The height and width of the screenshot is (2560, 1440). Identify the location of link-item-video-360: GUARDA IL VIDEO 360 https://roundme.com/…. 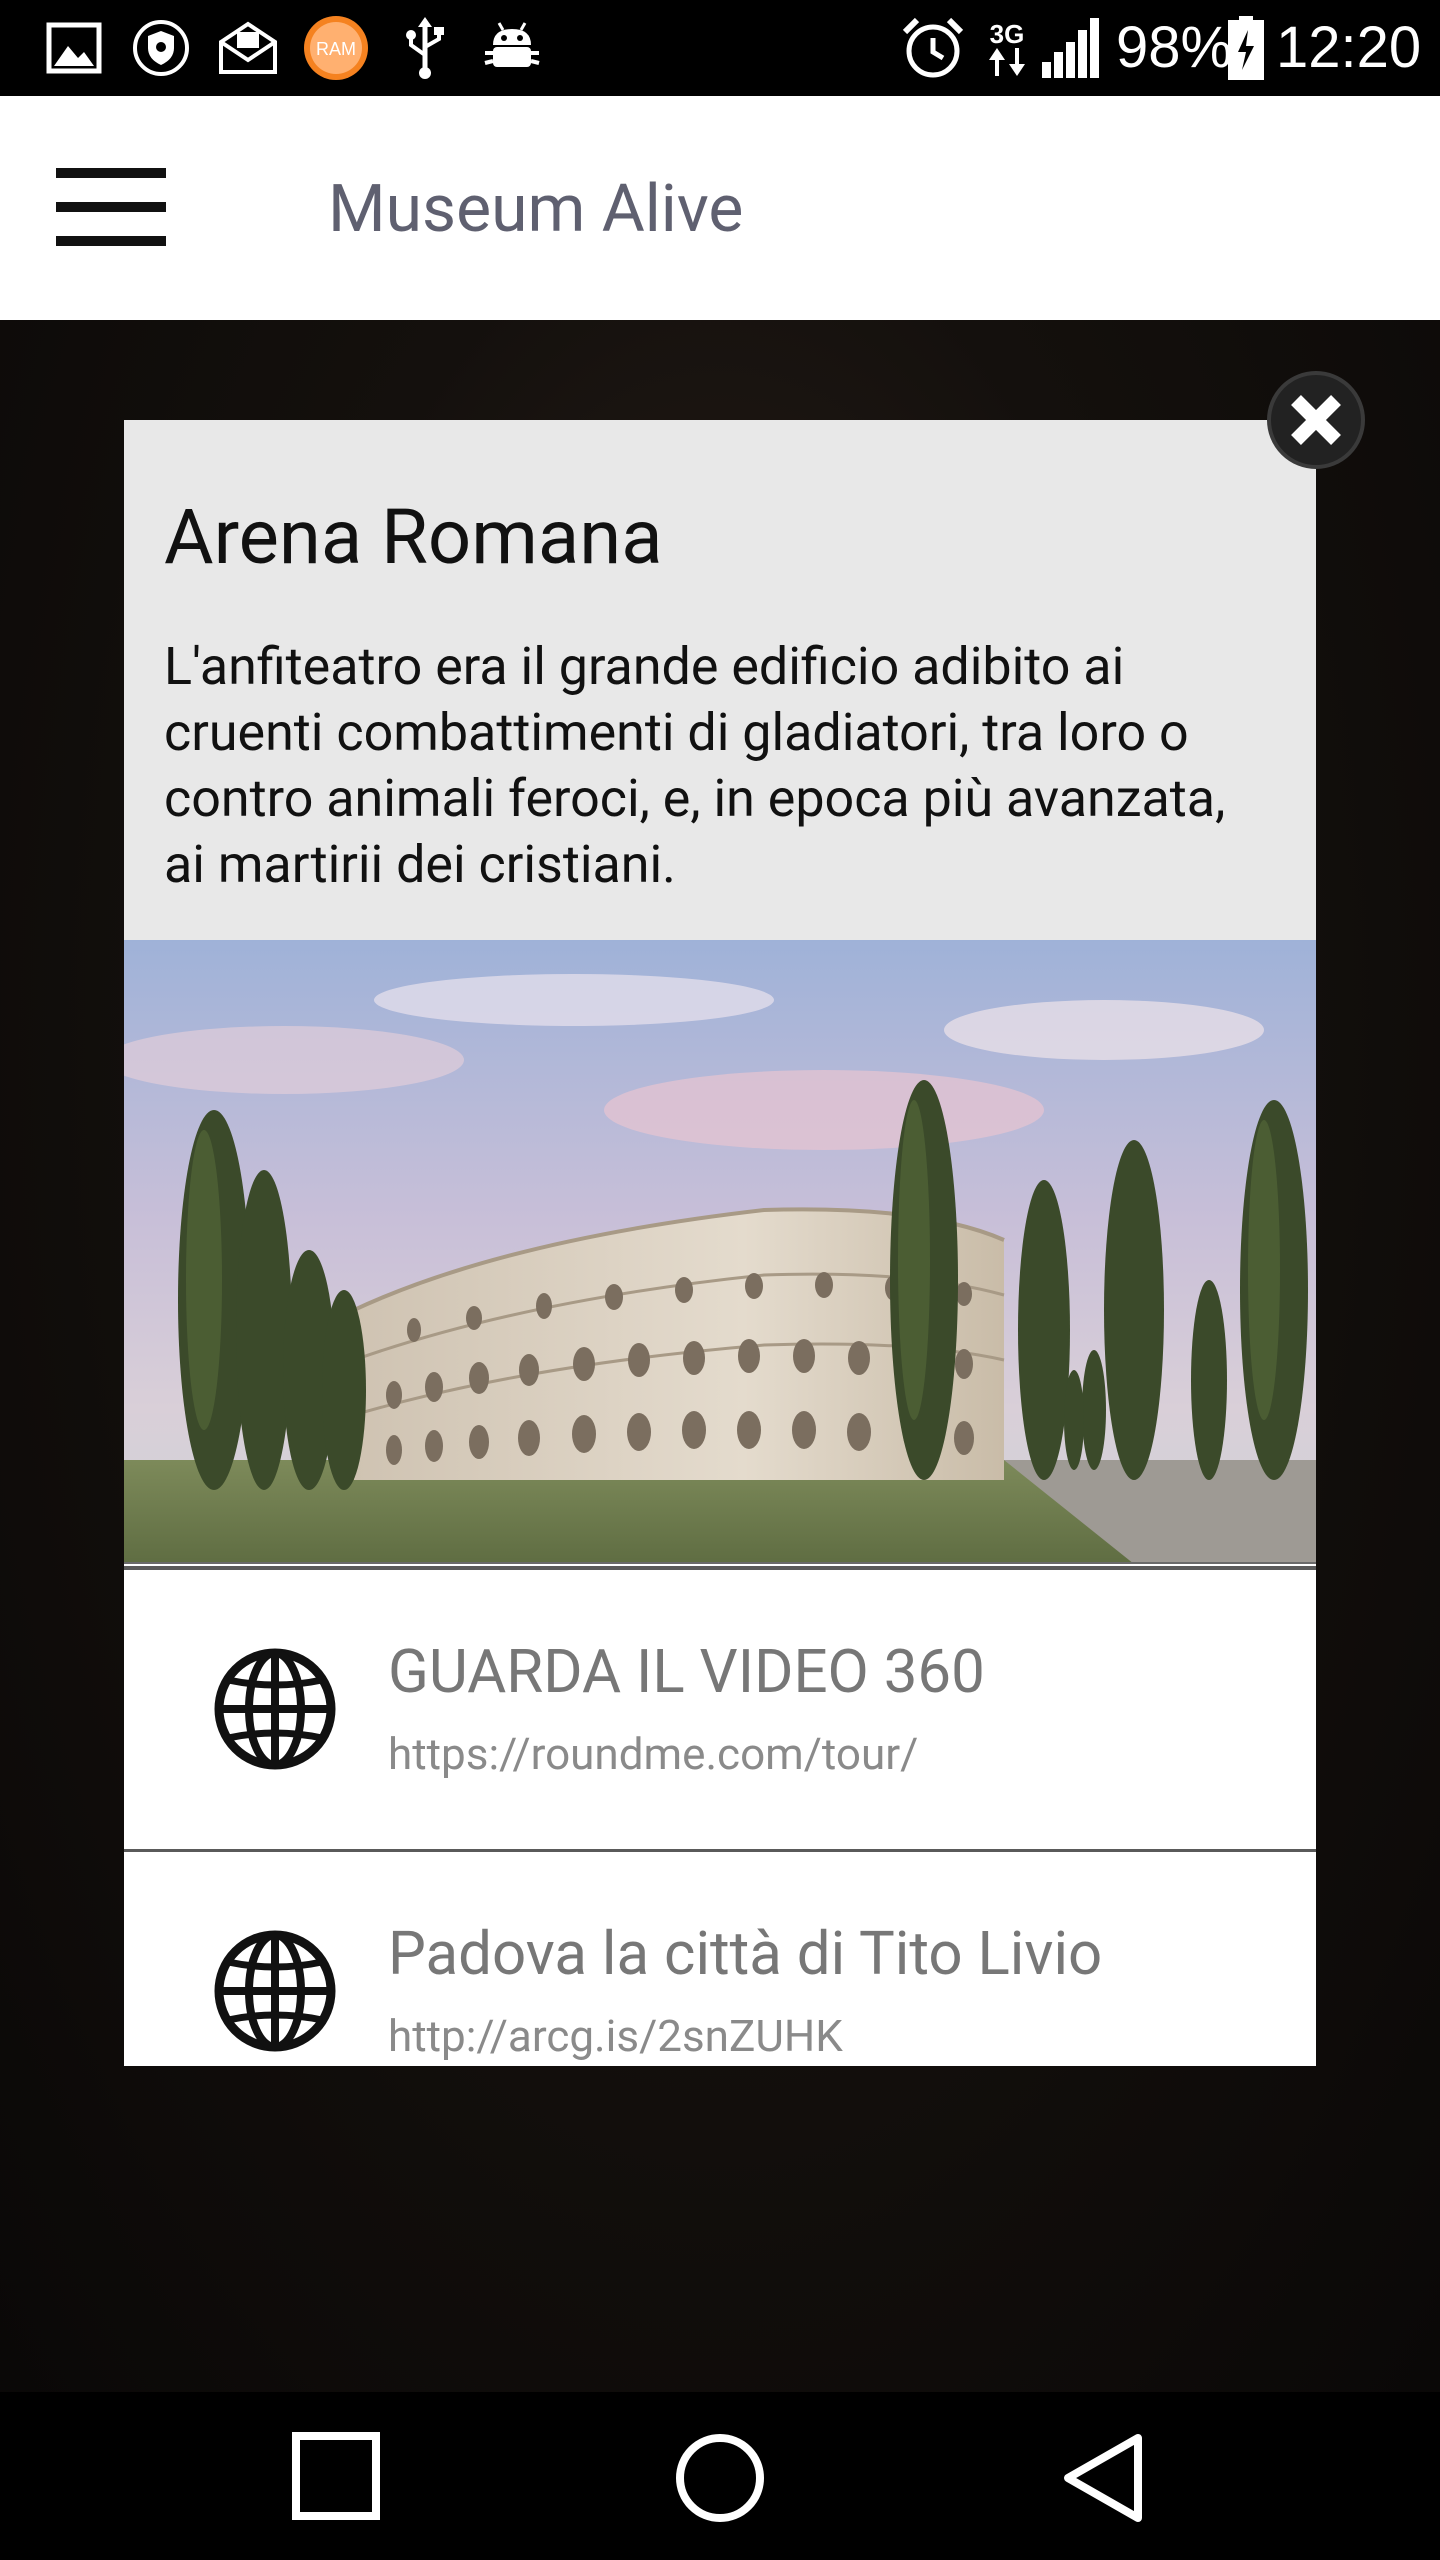
(720, 1709).